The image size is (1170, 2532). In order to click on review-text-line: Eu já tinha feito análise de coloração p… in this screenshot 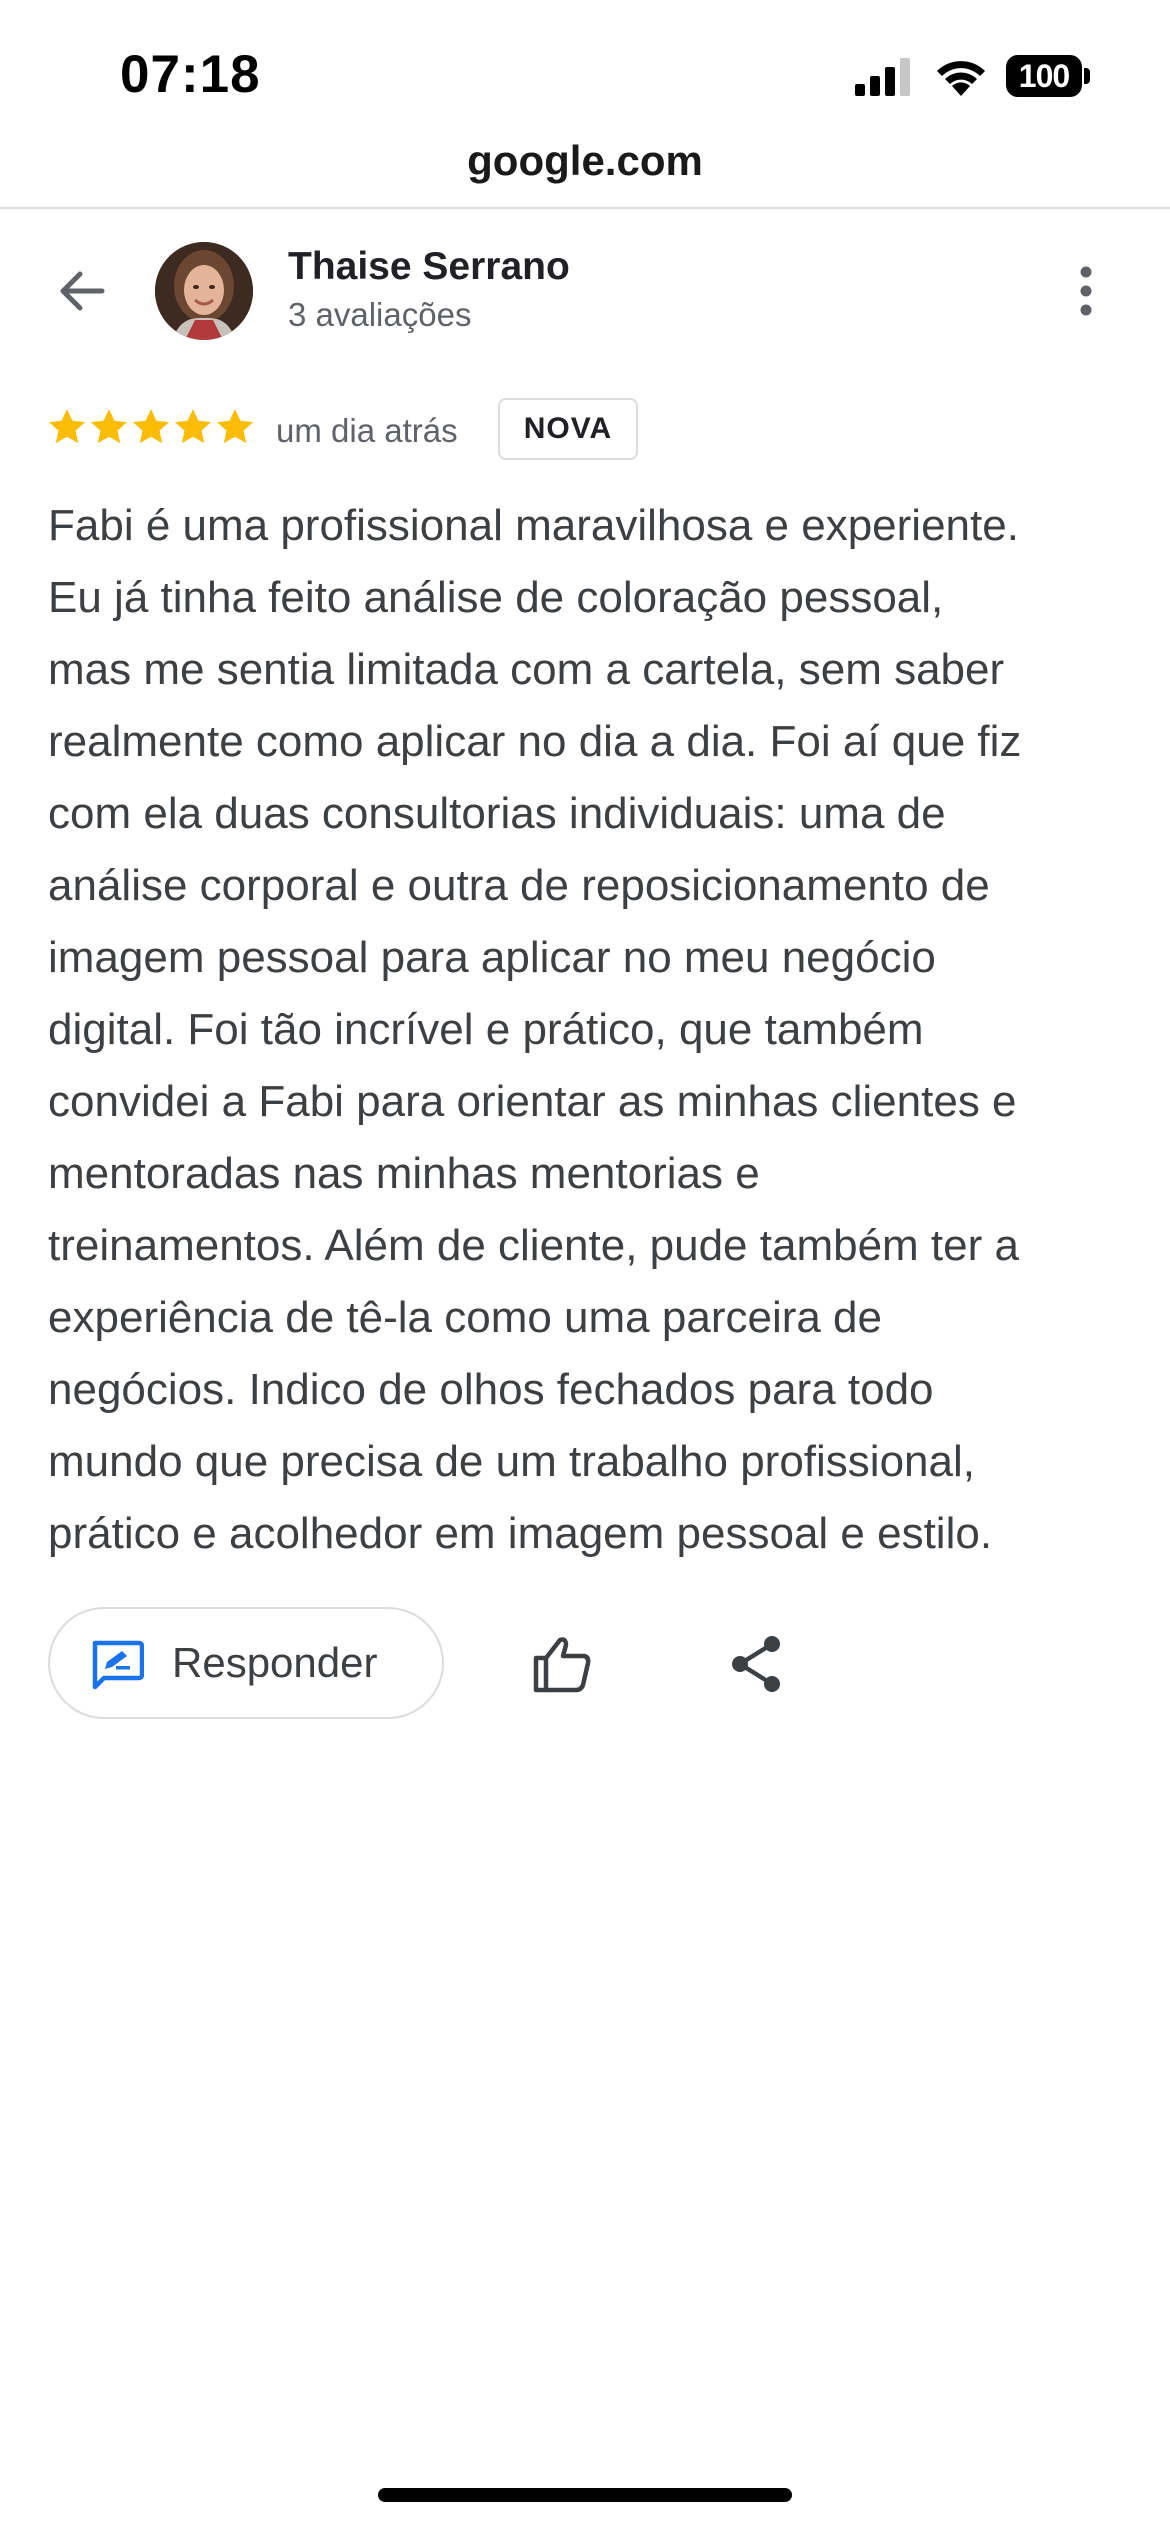, I will do `click(496, 597)`.